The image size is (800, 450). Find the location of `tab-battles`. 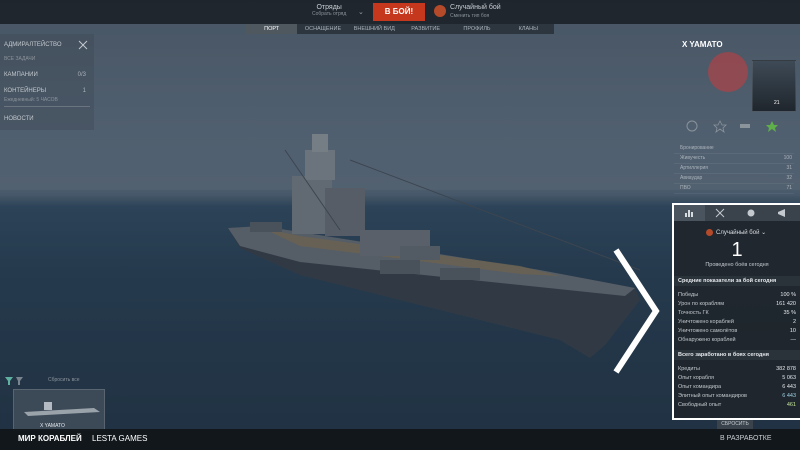

tab-battles is located at coordinates (720, 213).